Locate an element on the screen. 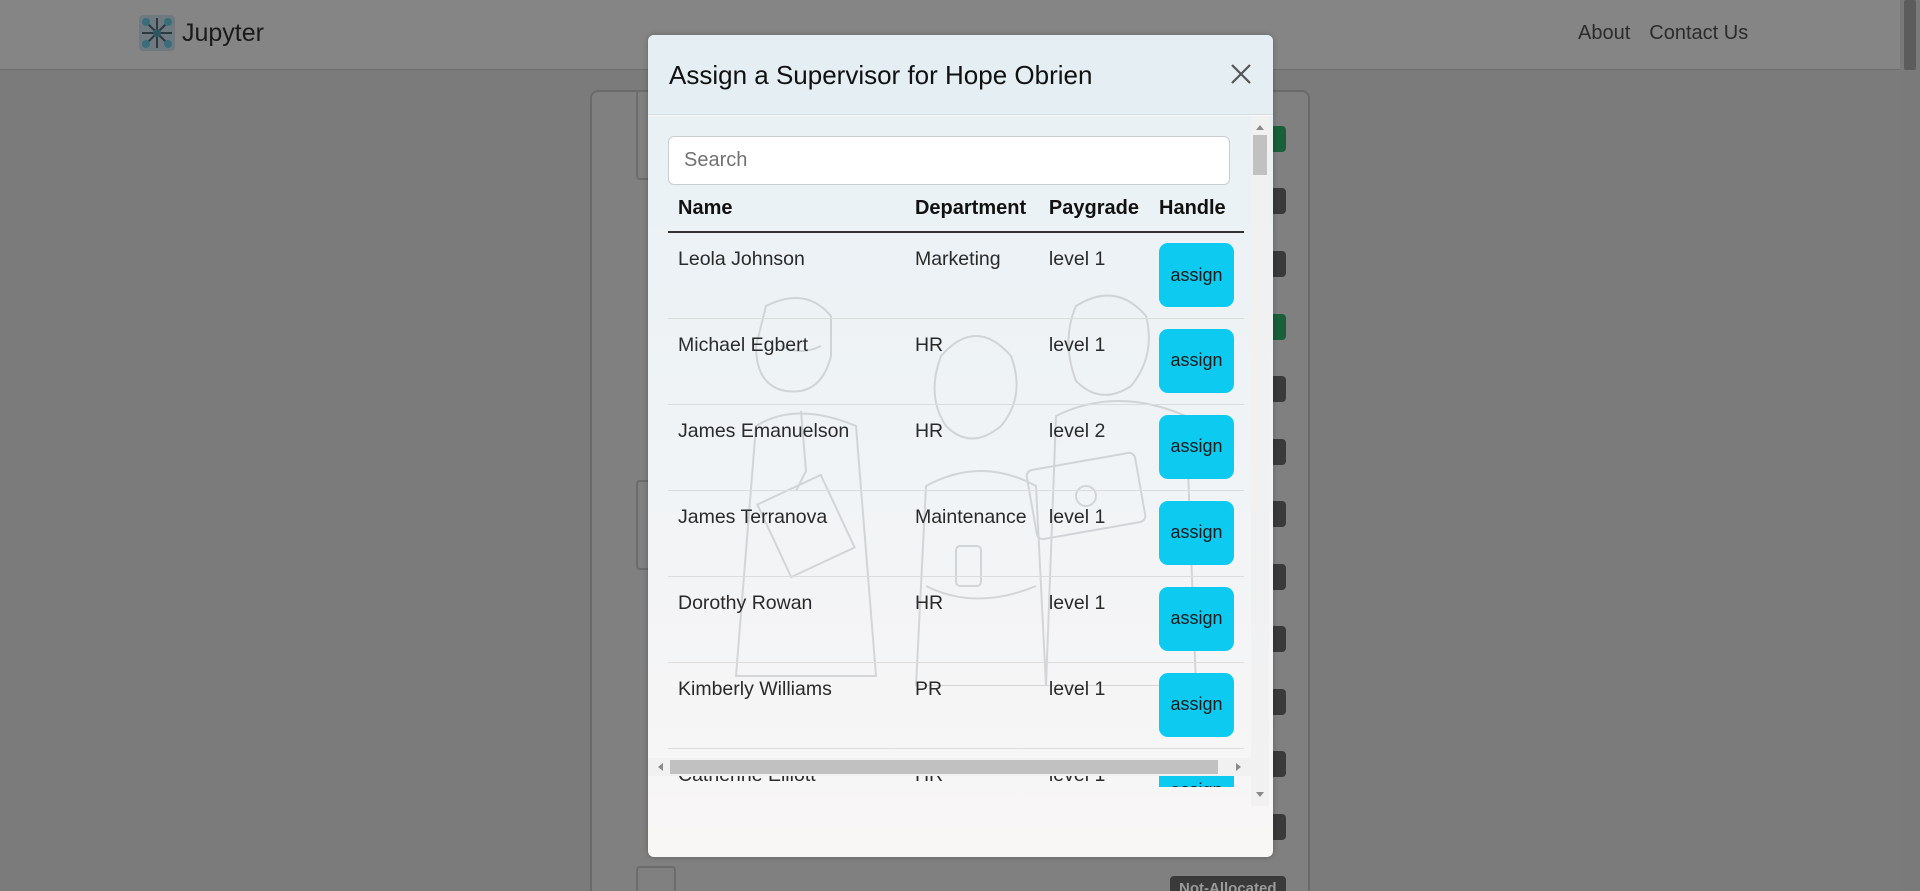 The width and height of the screenshot is (1920, 891). table-row: Leola Johnson Marketing level 1 assign is located at coordinates (956, 275).